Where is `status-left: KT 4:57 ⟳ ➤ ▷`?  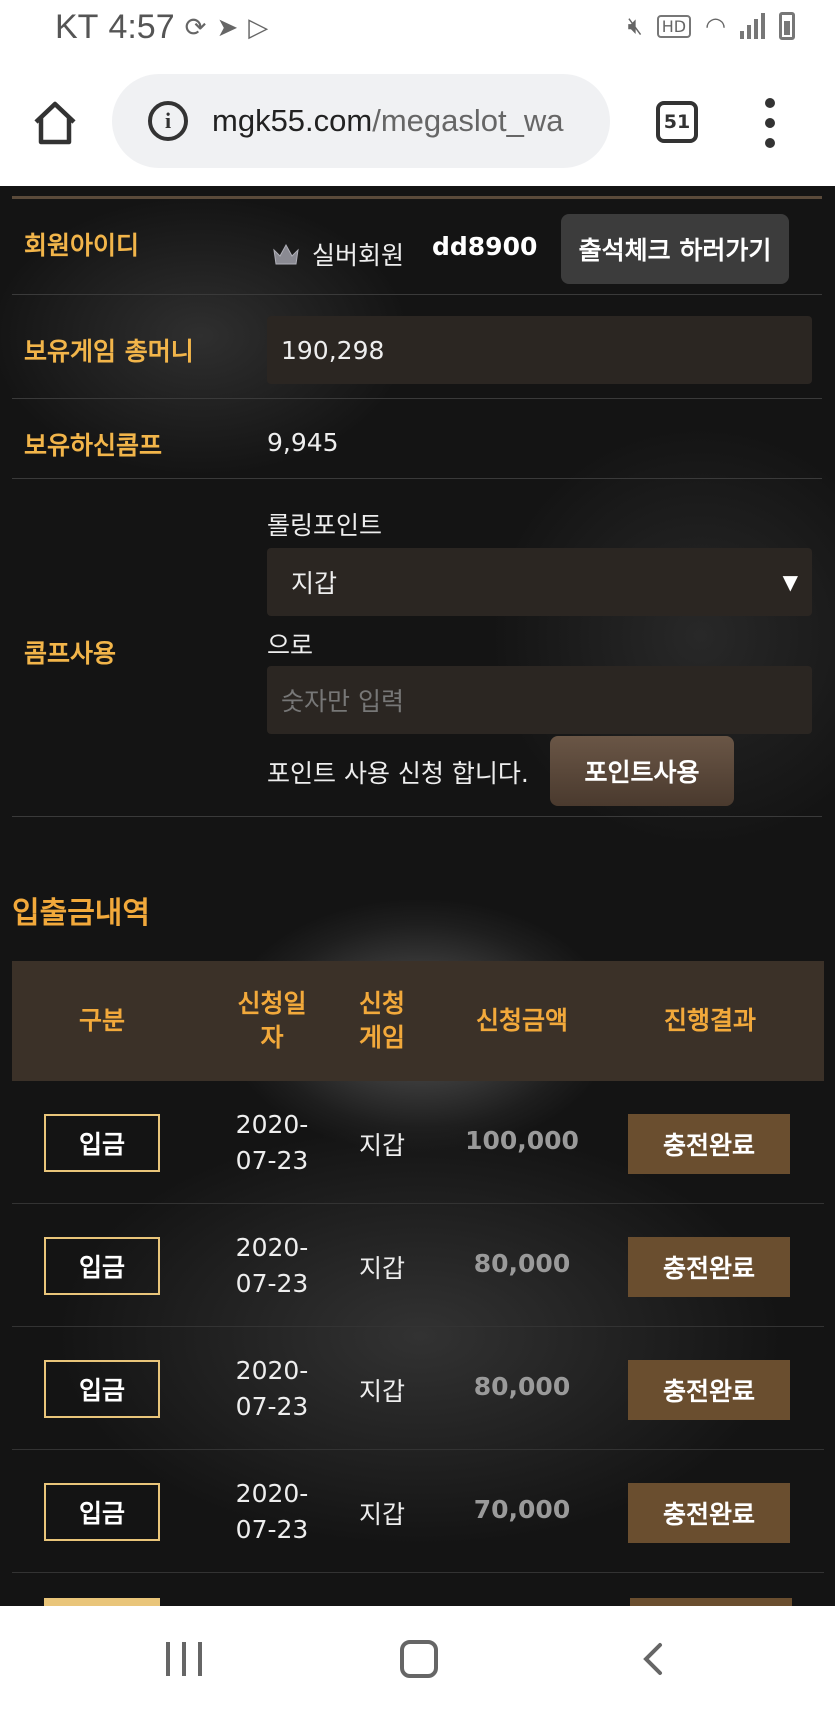
status-left: KT 4:57 ⟳ ➤ ▷ is located at coordinates (161, 27).